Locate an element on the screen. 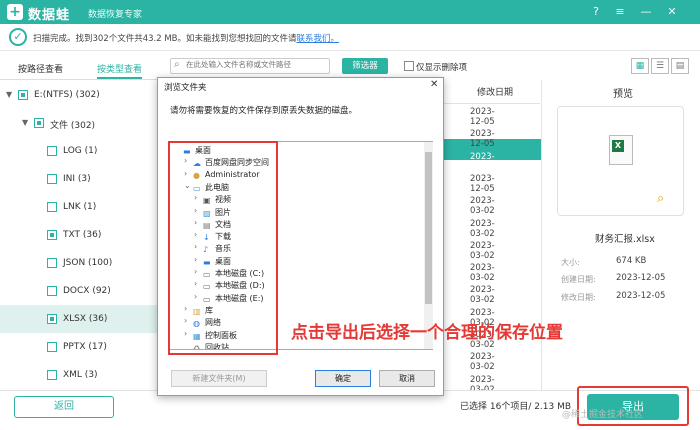  export-highlight-box is located at coordinates (633, 406).